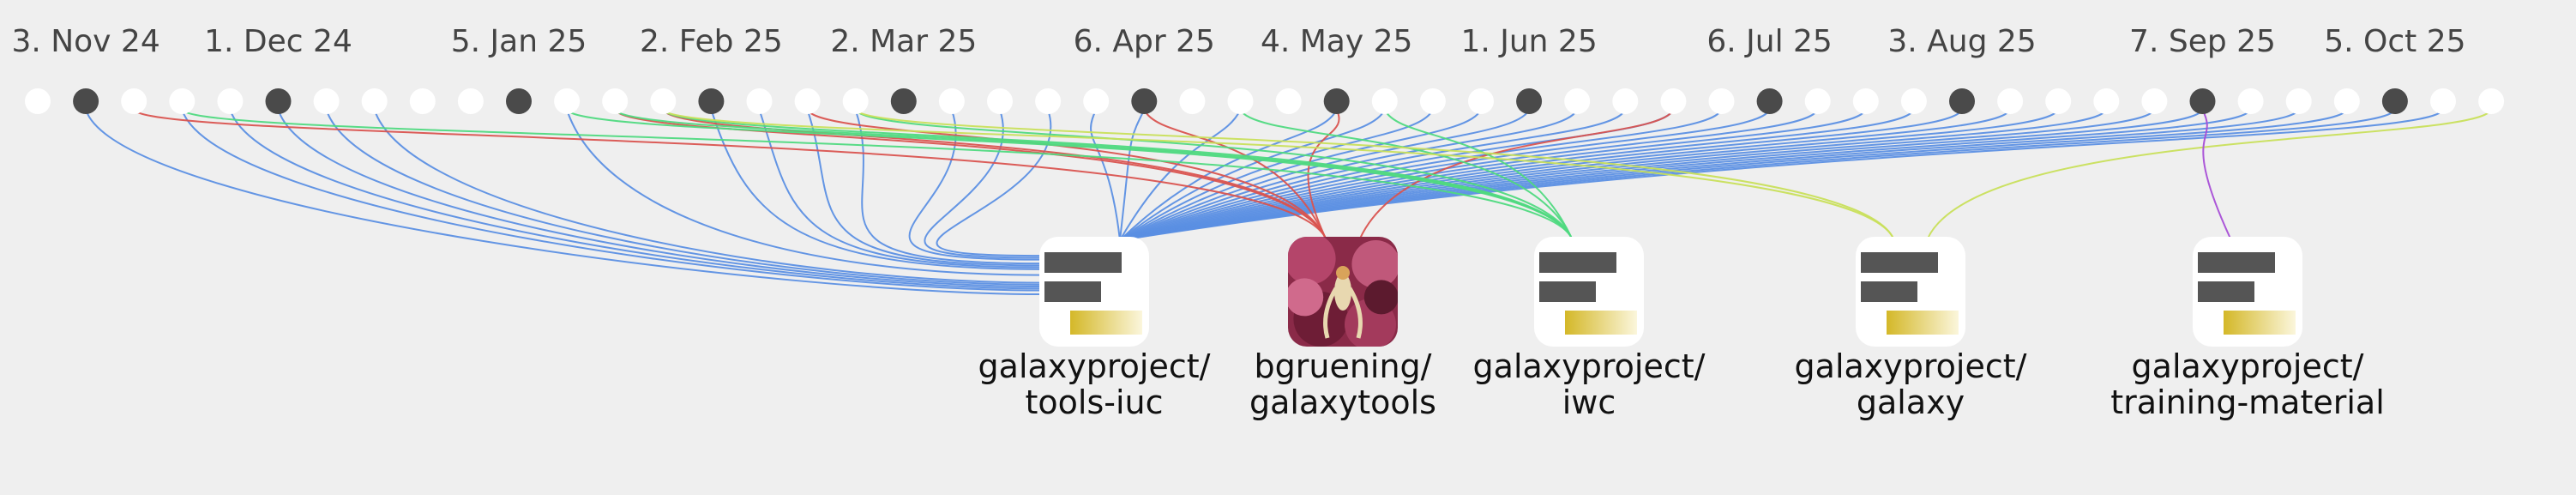 This screenshot has width=2576, height=495. Describe the element at coordinates (1769, 41) in the screenshot. I see `timeline-tick-label: 6. Jul 25` at that location.